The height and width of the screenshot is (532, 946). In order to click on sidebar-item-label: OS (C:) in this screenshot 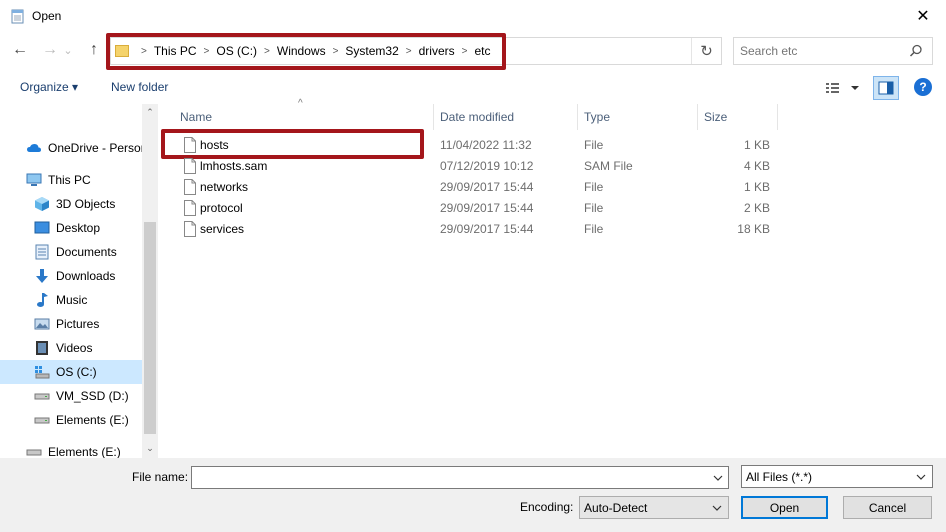, I will do `click(76, 372)`.